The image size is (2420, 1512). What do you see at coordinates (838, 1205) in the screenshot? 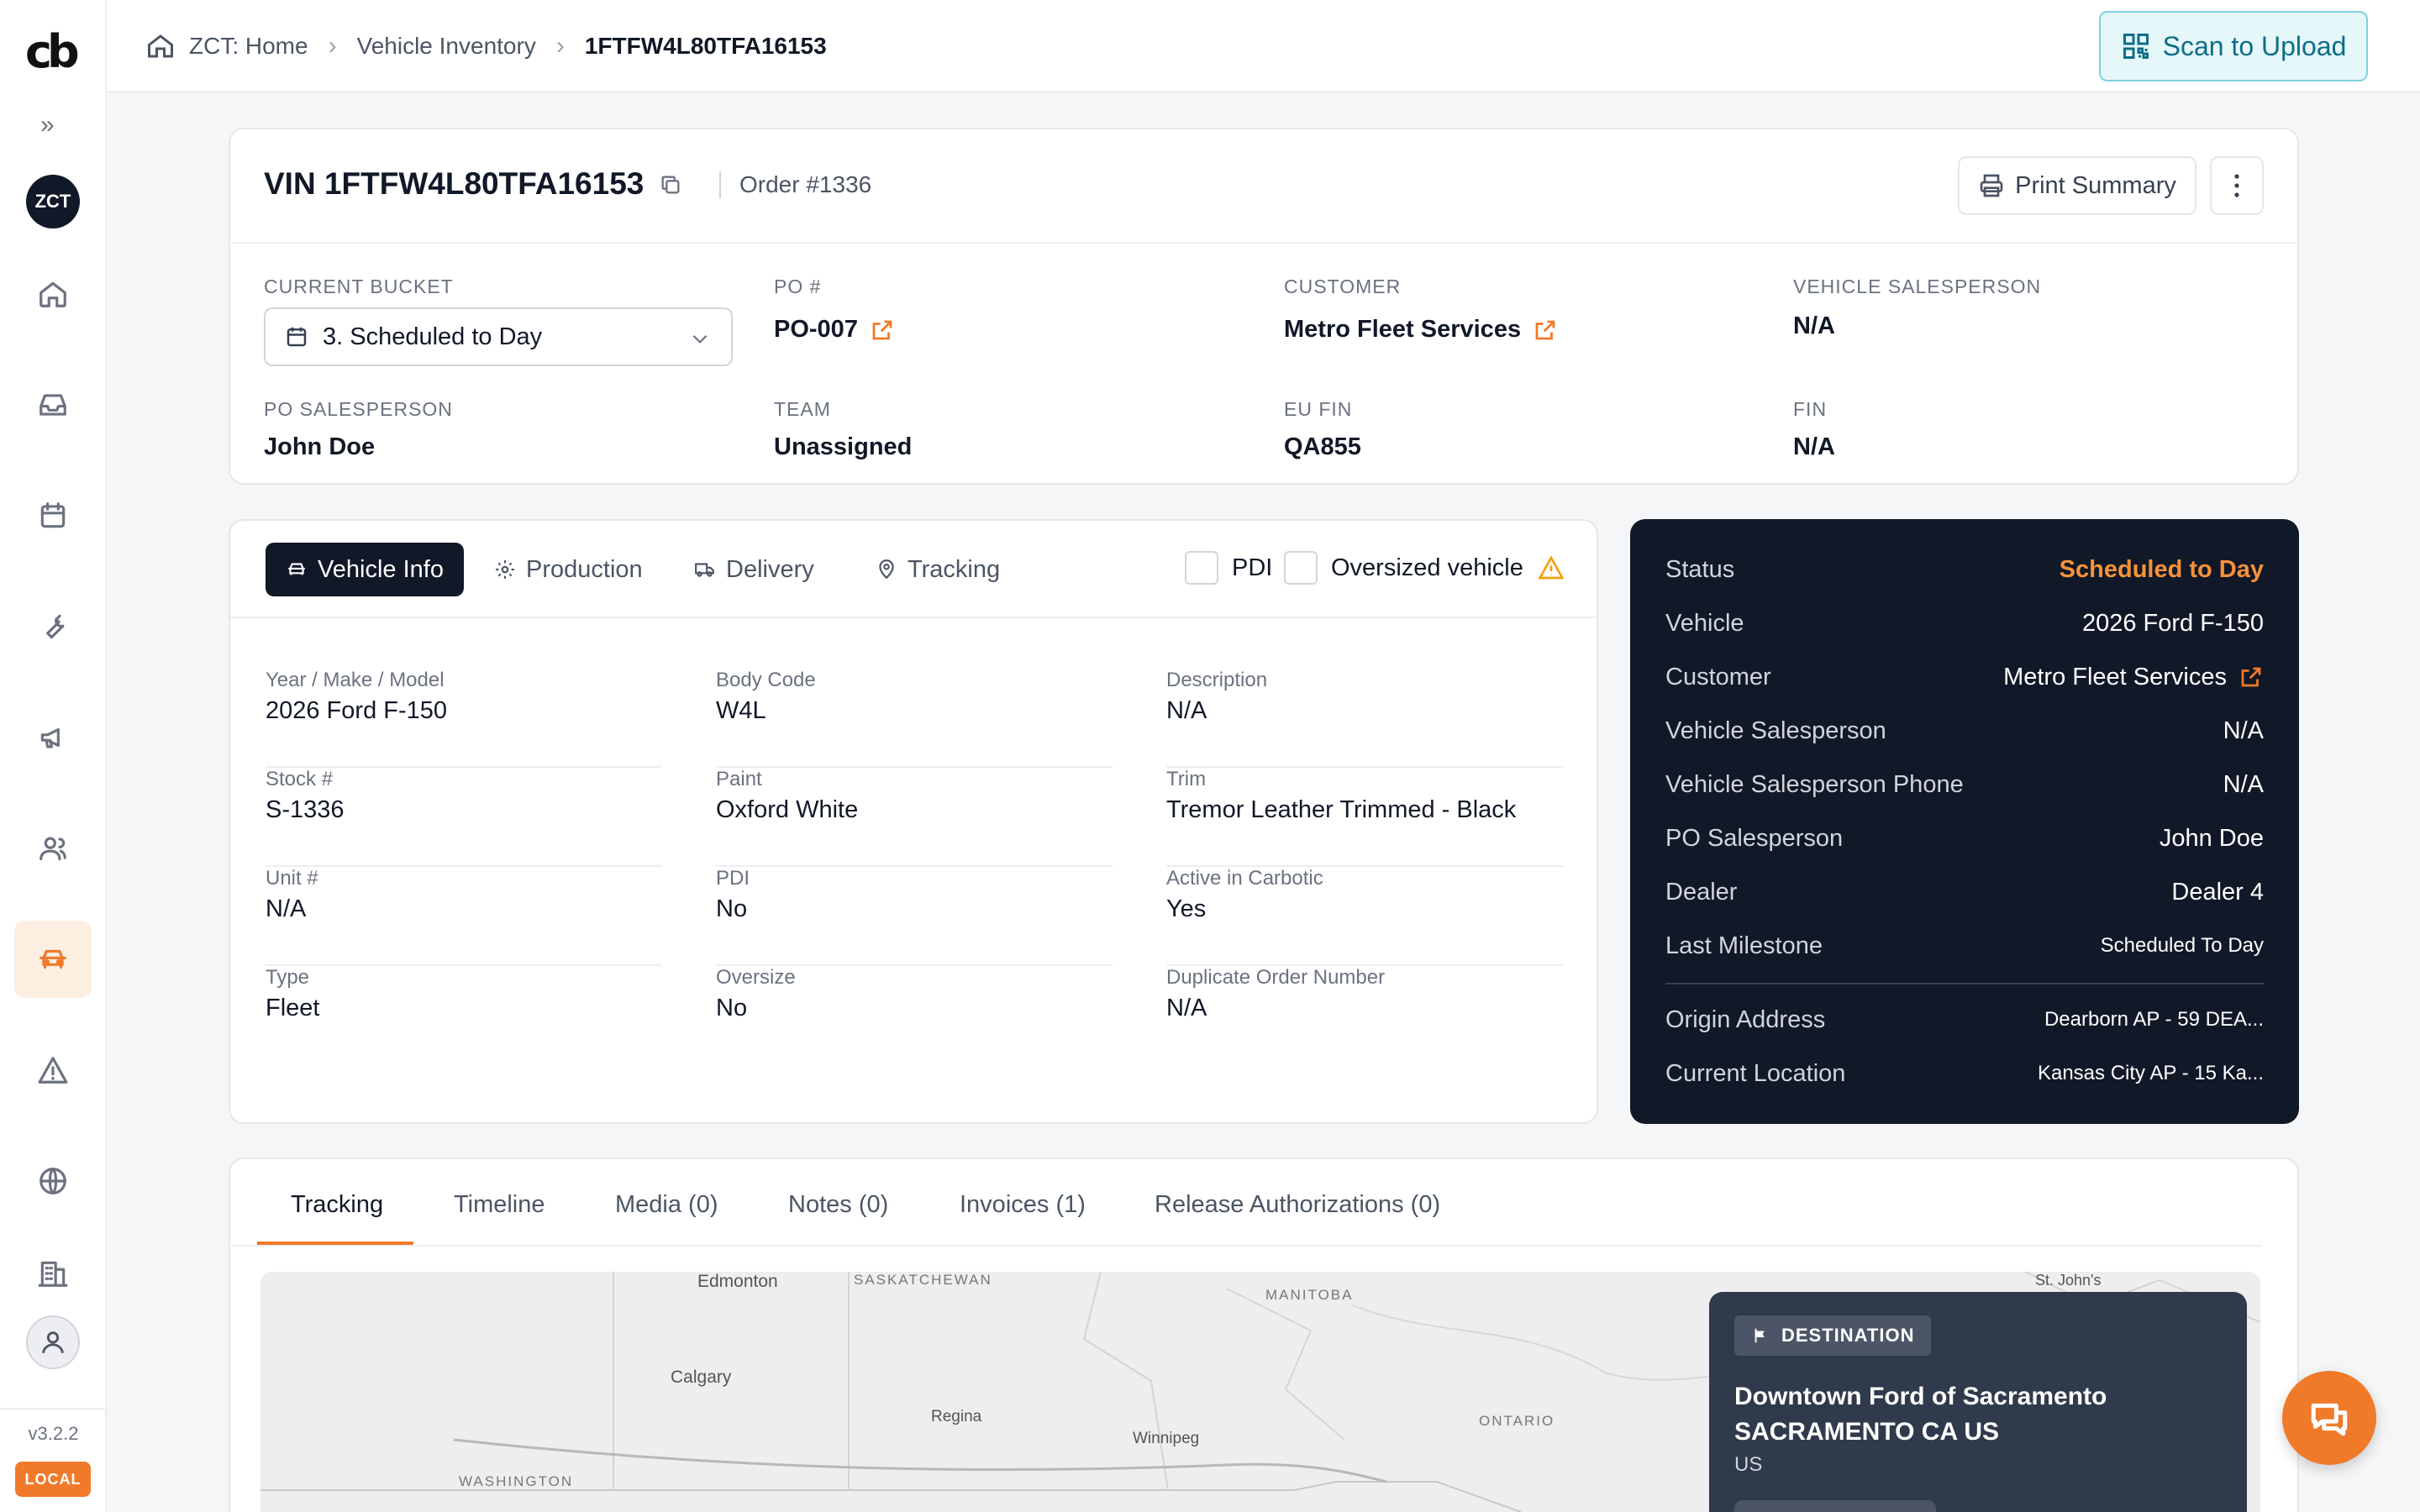
I see `tab-notes: Notes (0)` at bounding box center [838, 1205].